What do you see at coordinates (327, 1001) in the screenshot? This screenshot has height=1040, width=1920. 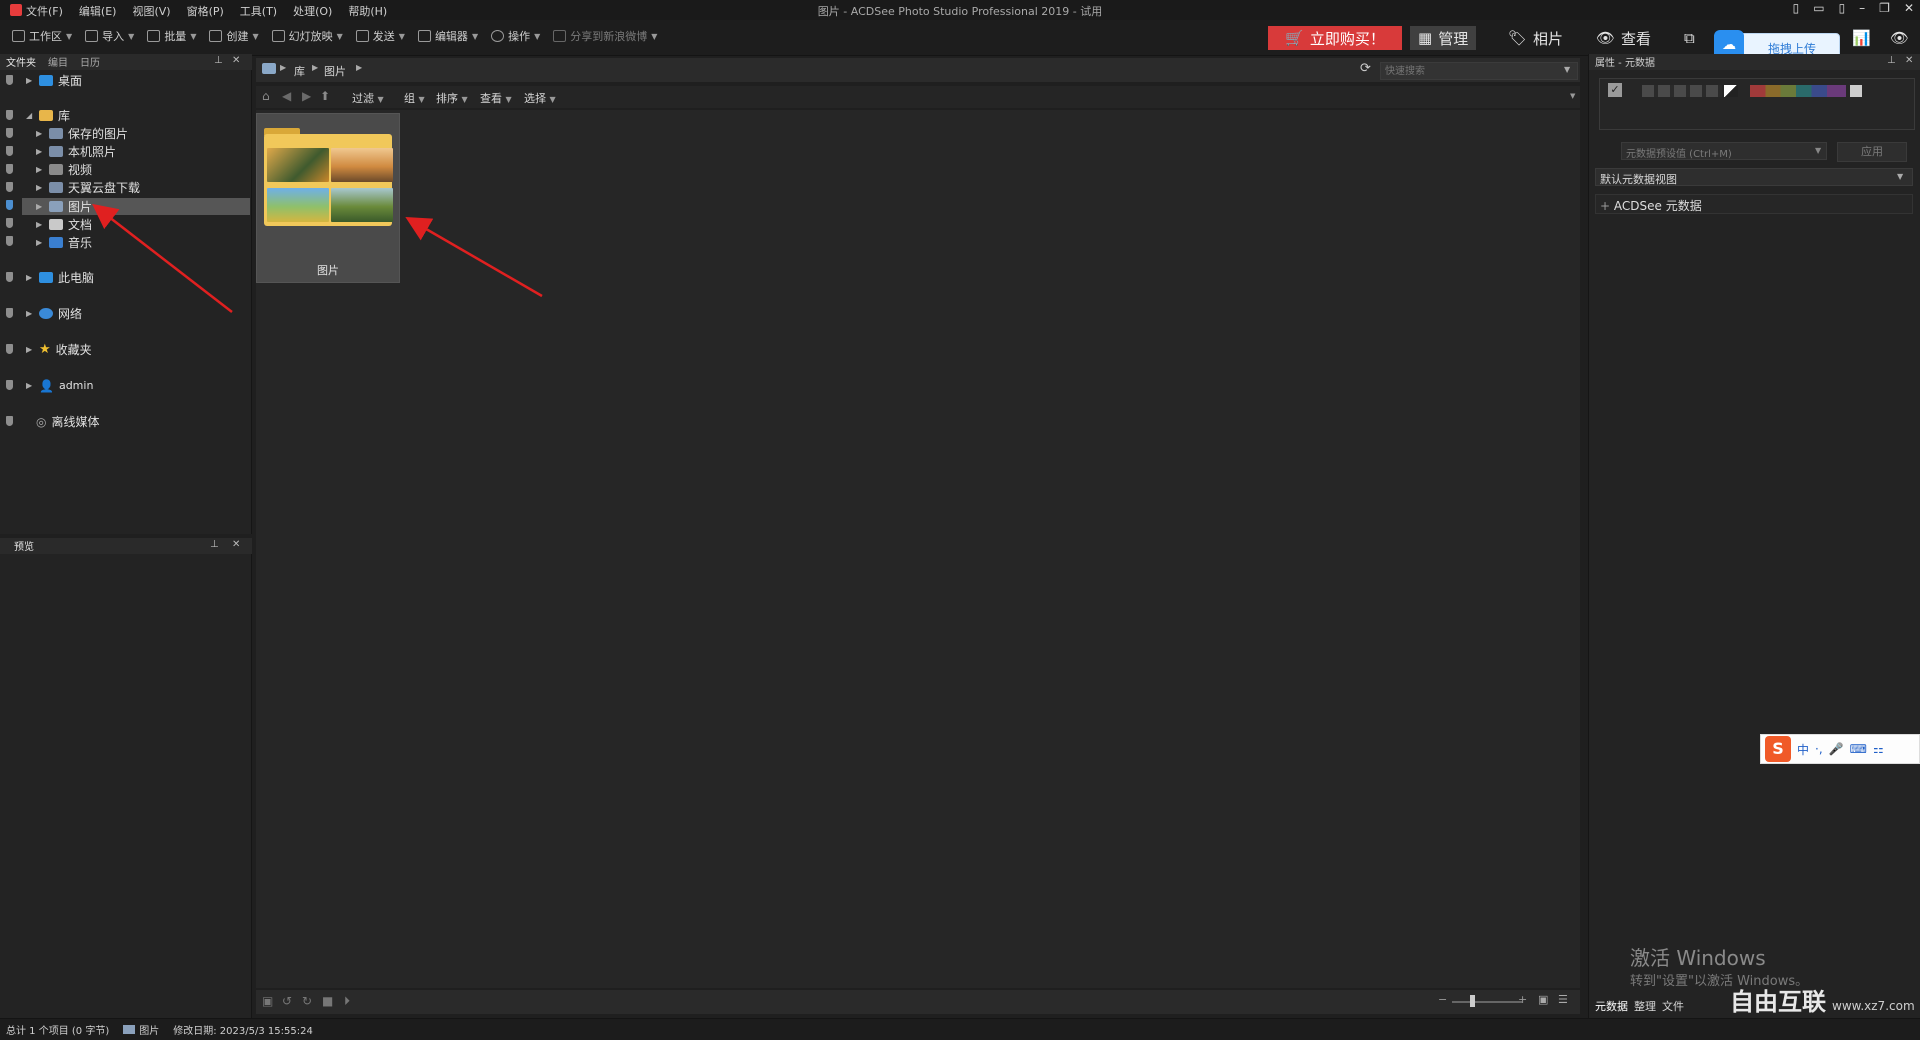 I see `compare-icon: ■` at bounding box center [327, 1001].